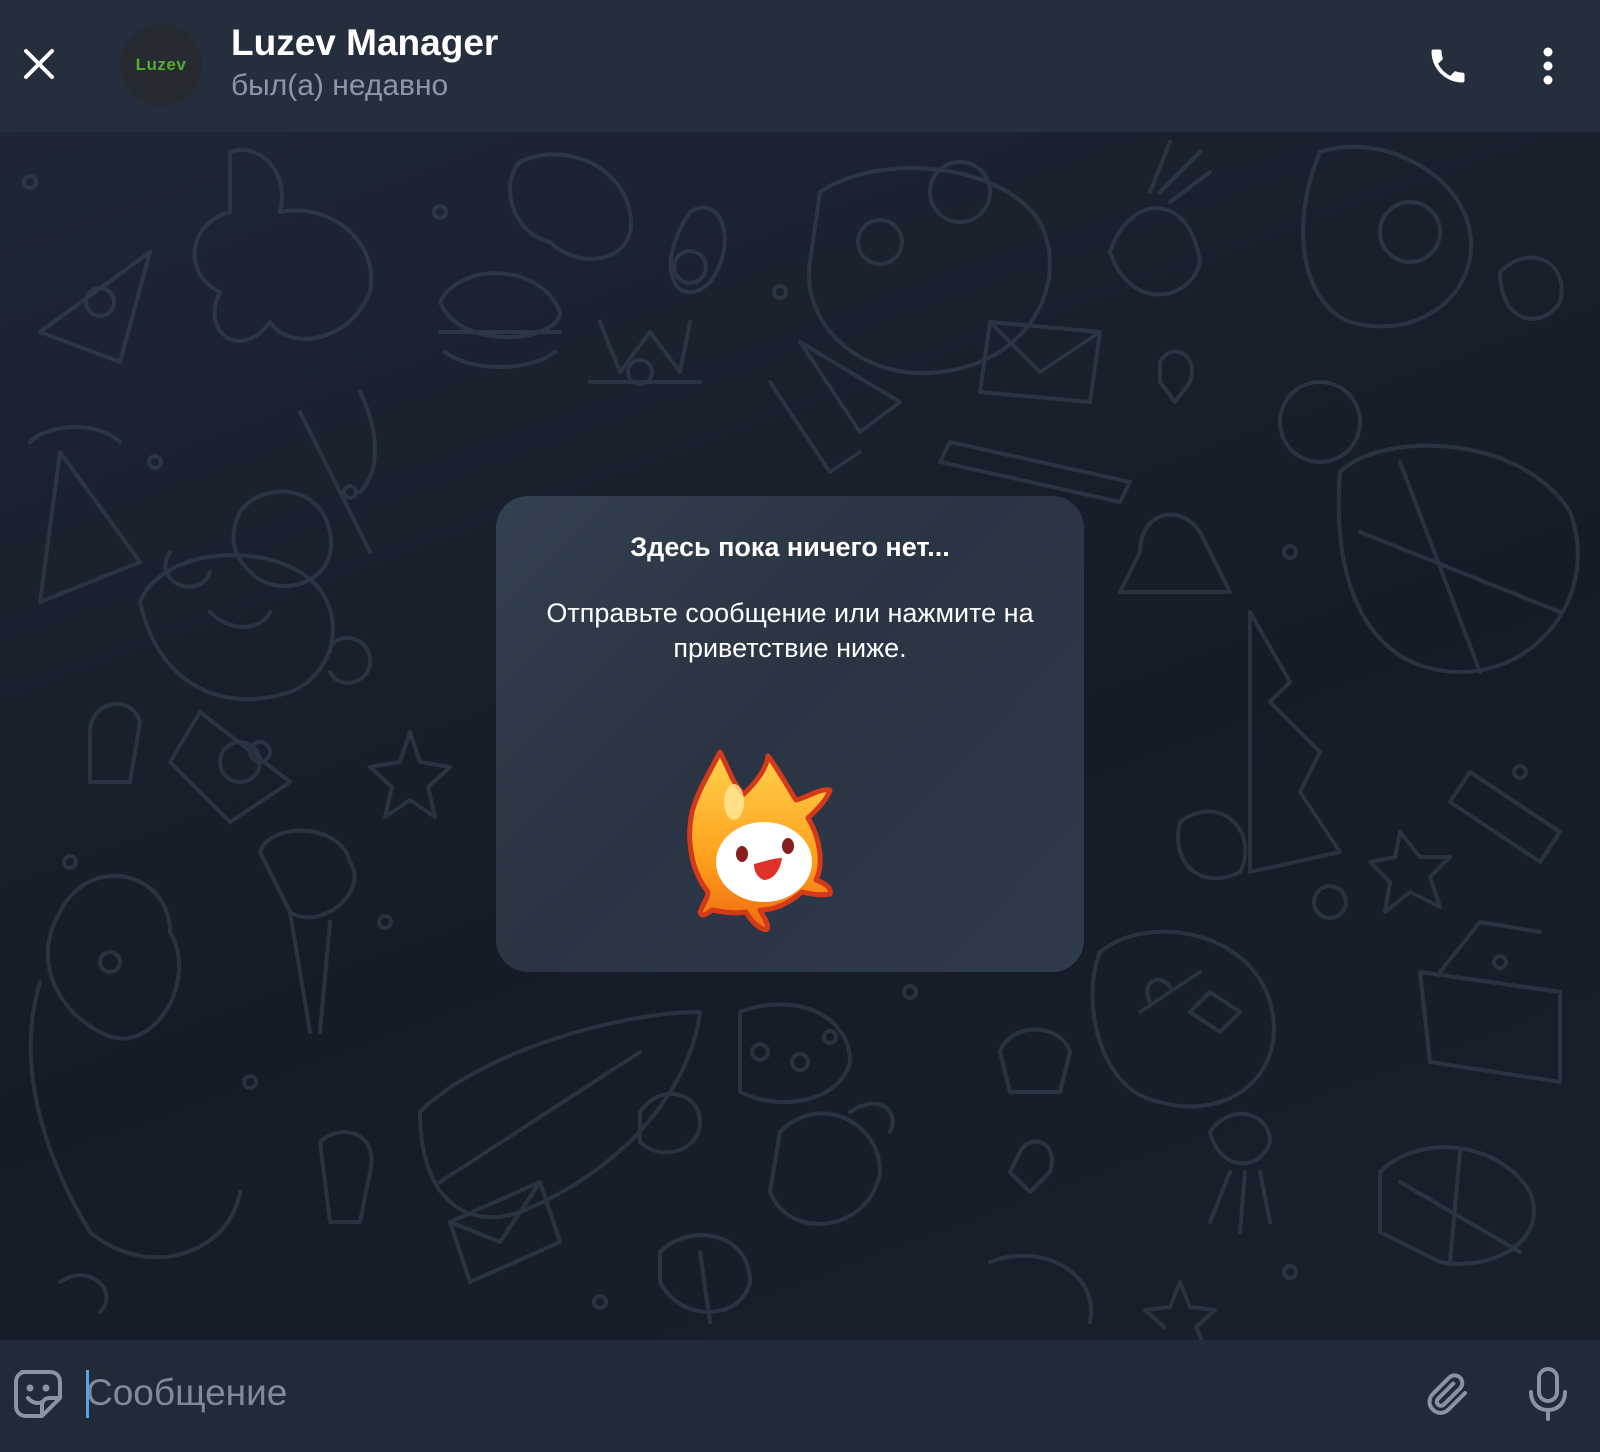 This screenshot has height=1452, width=1600. I want to click on avatar: Luzev, so click(161, 65).